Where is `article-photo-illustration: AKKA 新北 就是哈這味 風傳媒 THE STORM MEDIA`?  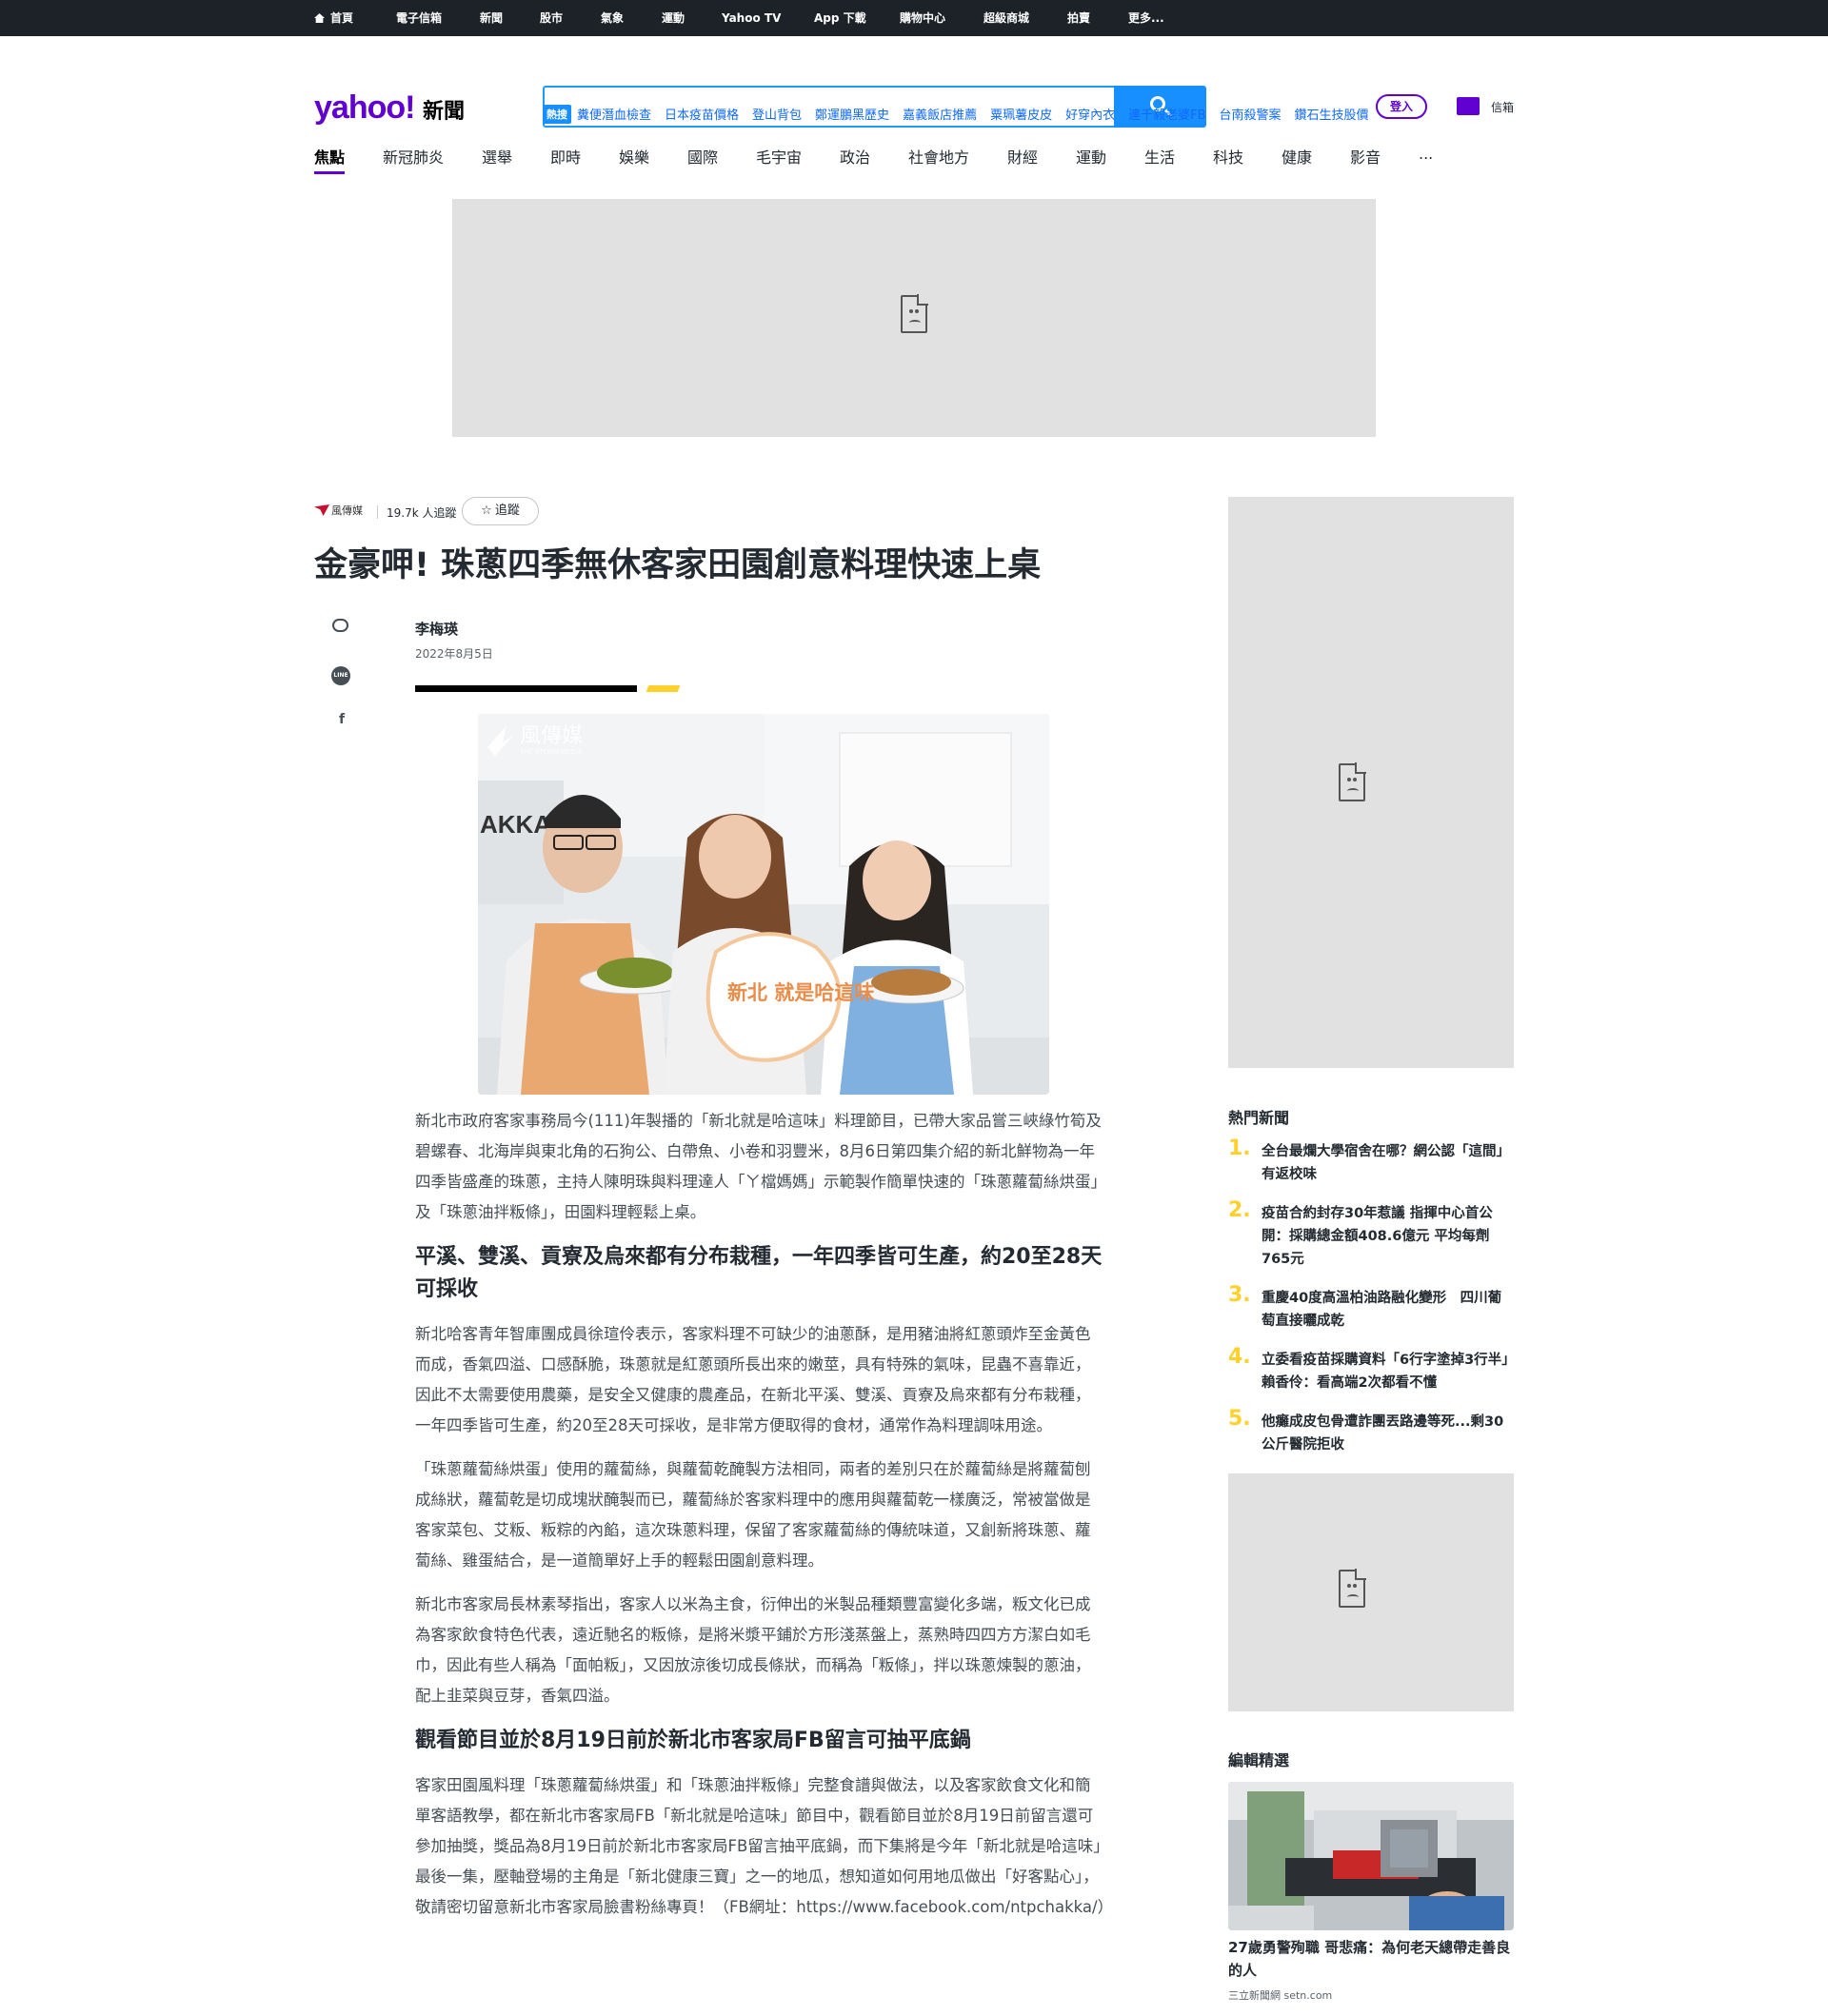 article-photo-illustration: AKKA 新北 就是哈這味 風傳媒 THE STORM MEDIA is located at coordinates (763, 905).